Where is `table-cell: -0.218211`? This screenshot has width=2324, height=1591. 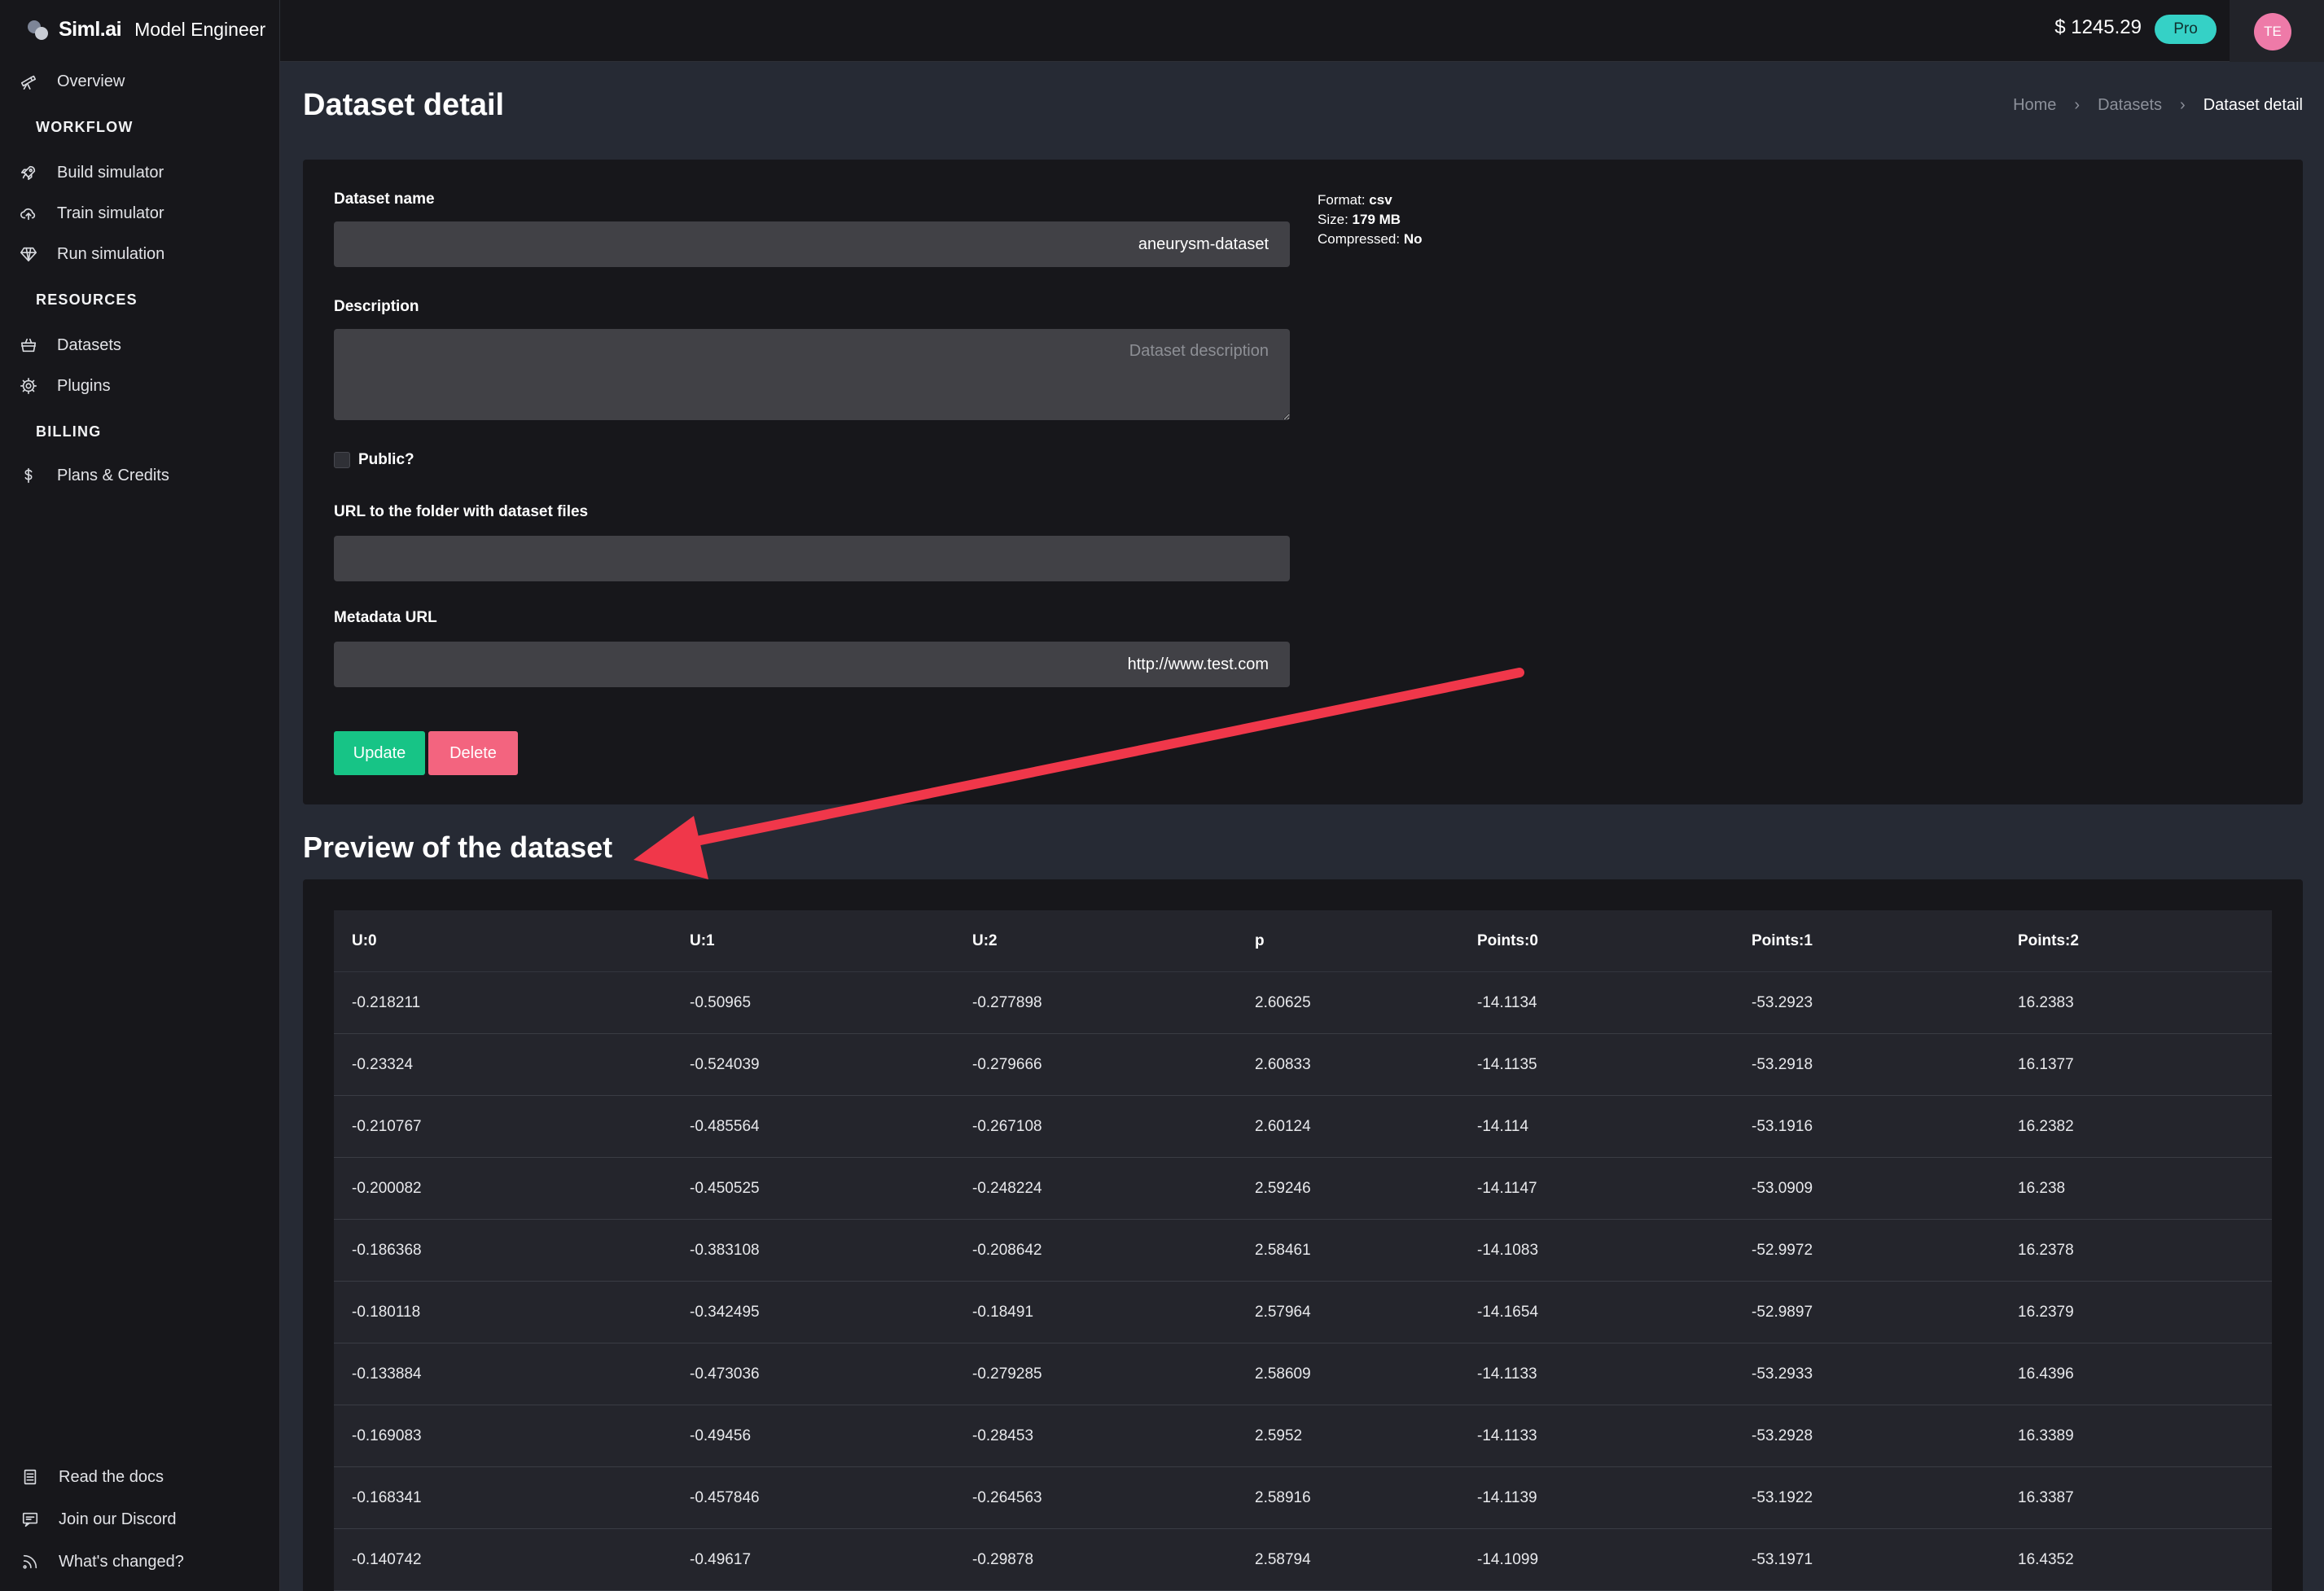 table-cell: -0.218211 is located at coordinates (386, 1002).